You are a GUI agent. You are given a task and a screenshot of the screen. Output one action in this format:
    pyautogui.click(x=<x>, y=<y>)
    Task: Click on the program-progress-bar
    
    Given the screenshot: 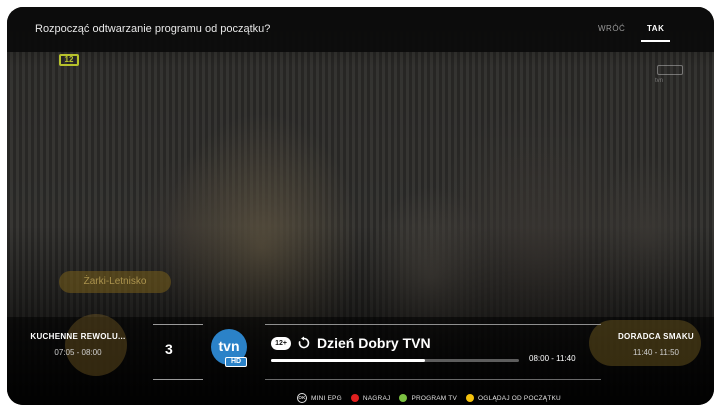 What is the action you would take?
    pyautogui.click(x=395, y=360)
    